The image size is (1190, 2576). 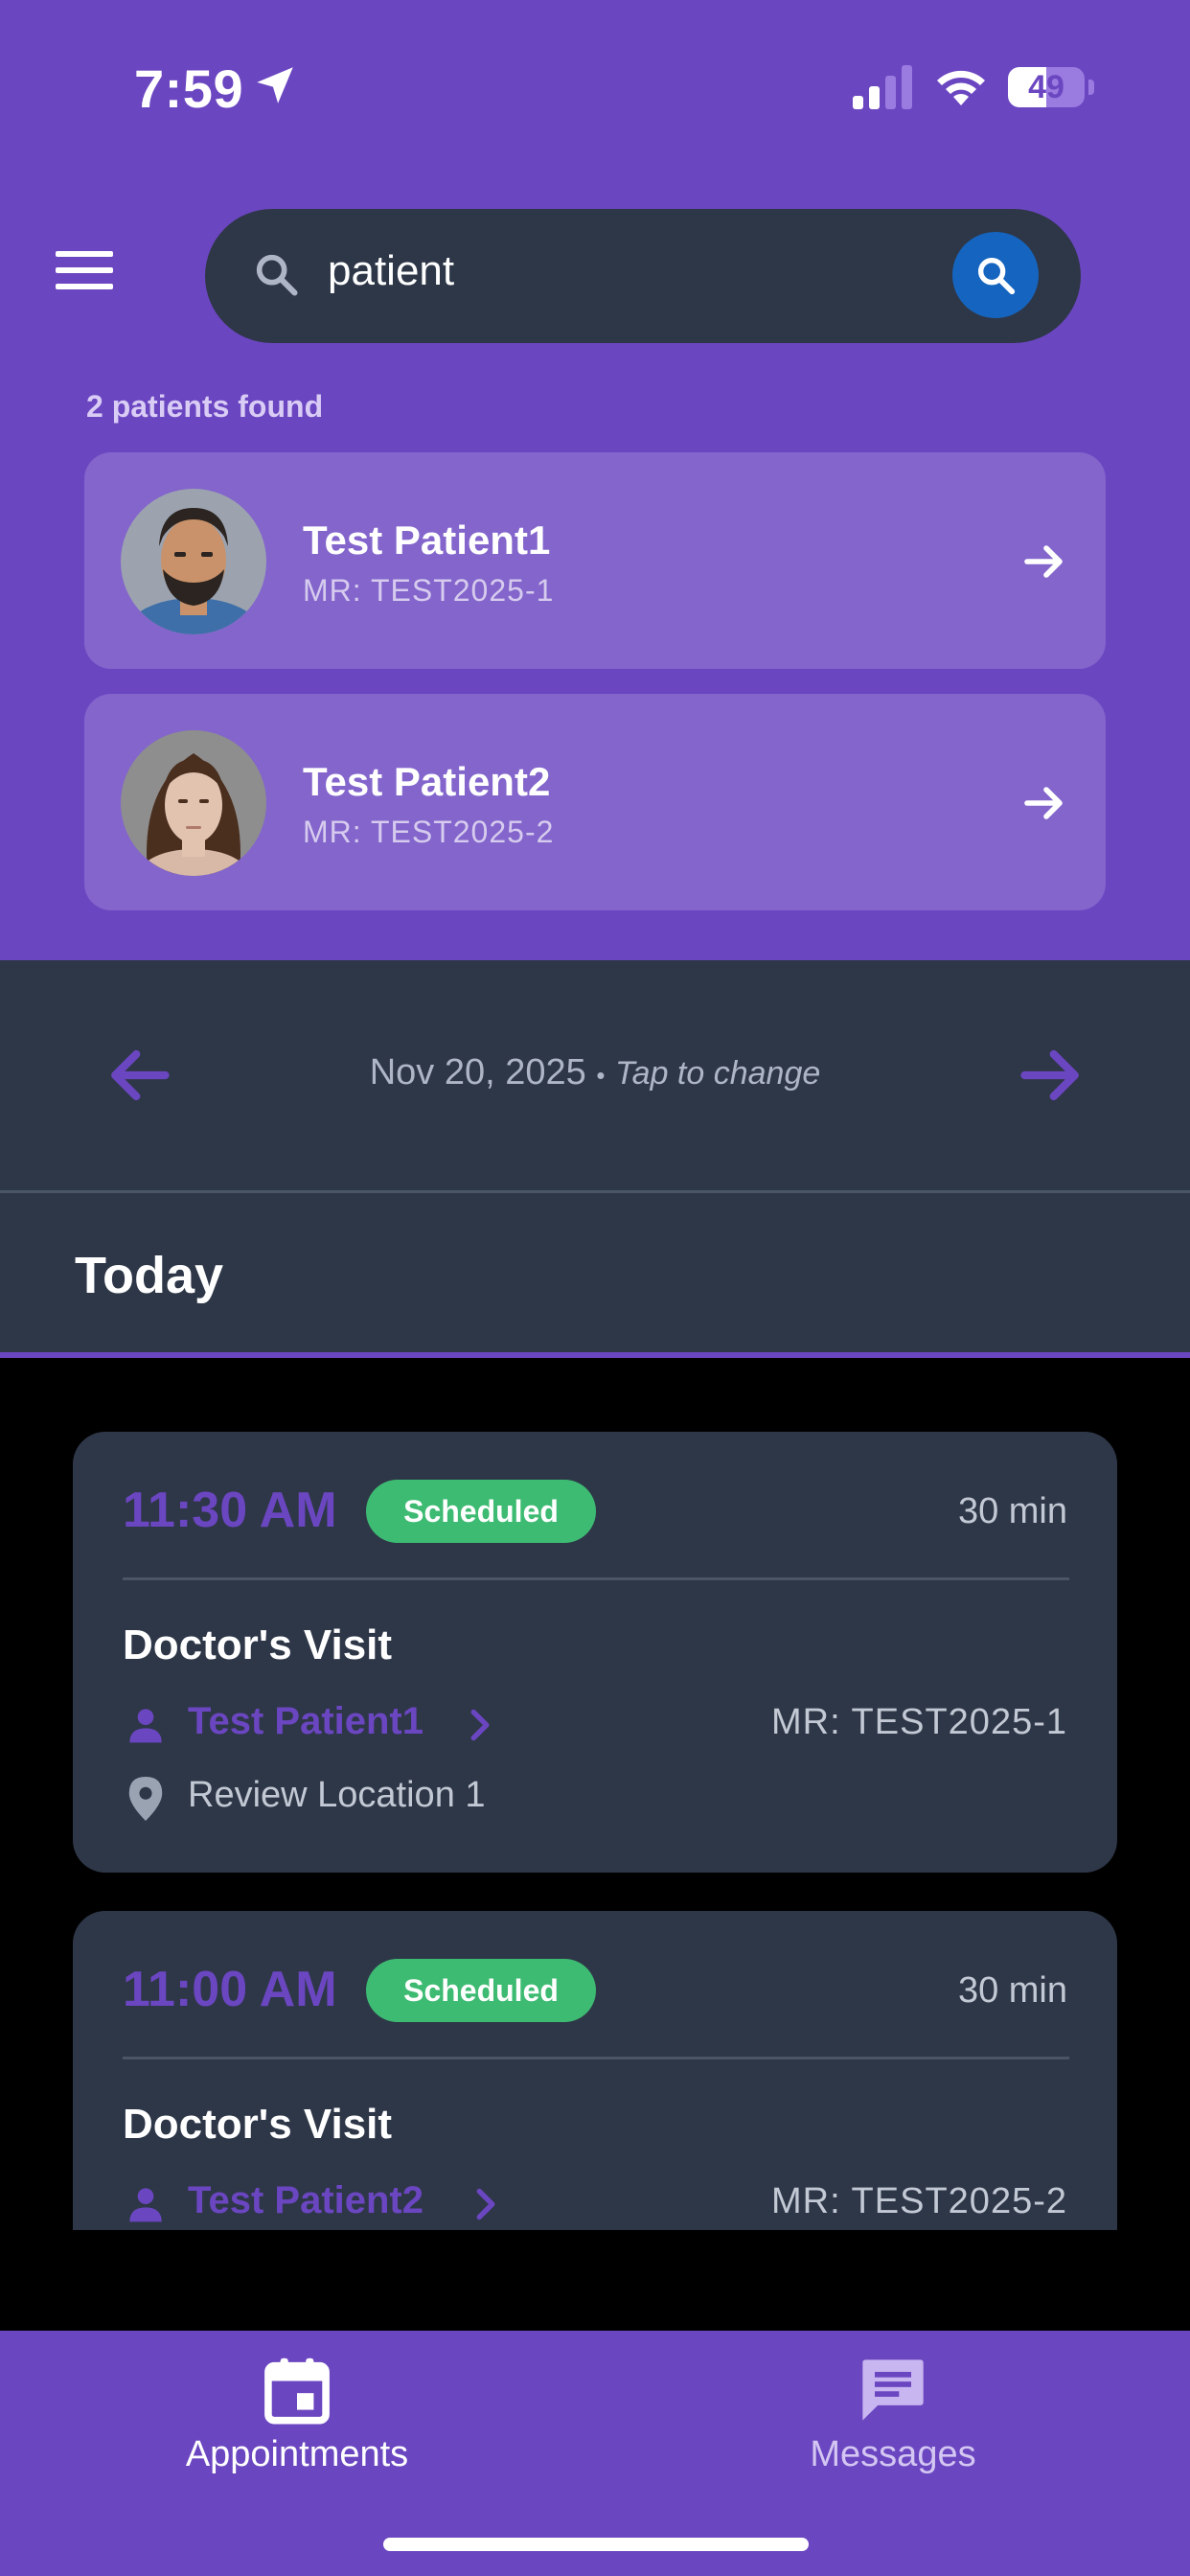 I want to click on hamburger-menu-icon, so click(x=85, y=270).